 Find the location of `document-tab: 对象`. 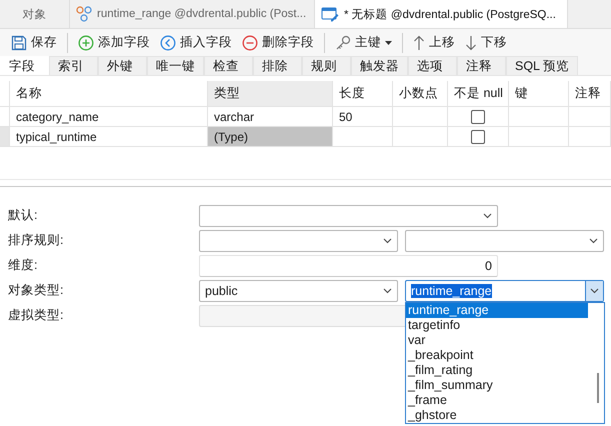

document-tab: 对象 is located at coordinates (35, 14).